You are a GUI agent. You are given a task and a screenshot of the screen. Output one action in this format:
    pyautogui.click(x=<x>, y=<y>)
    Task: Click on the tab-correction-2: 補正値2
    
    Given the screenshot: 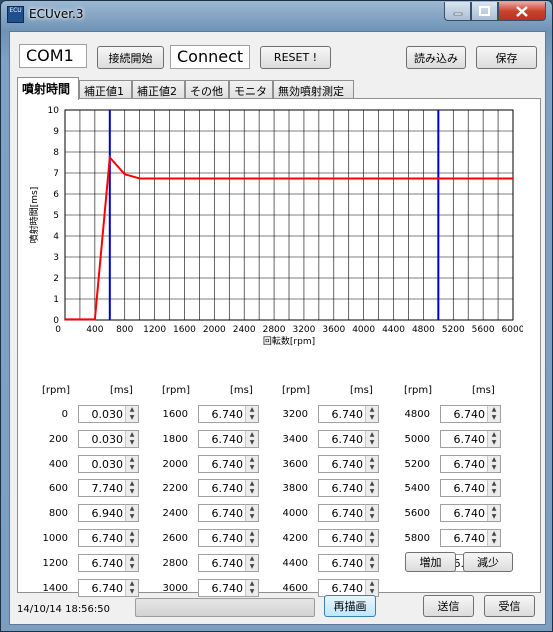 What is the action you would take?
    pyautogui.click(x=158, y=89)
    